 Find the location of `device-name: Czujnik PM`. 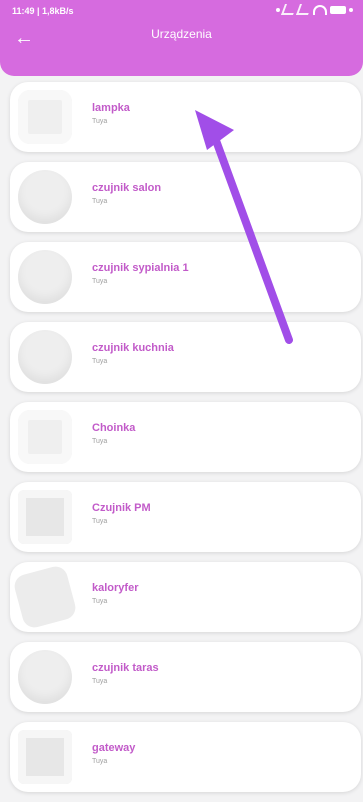

device-name: Czujnik PM is located at coordinates (121, 508).